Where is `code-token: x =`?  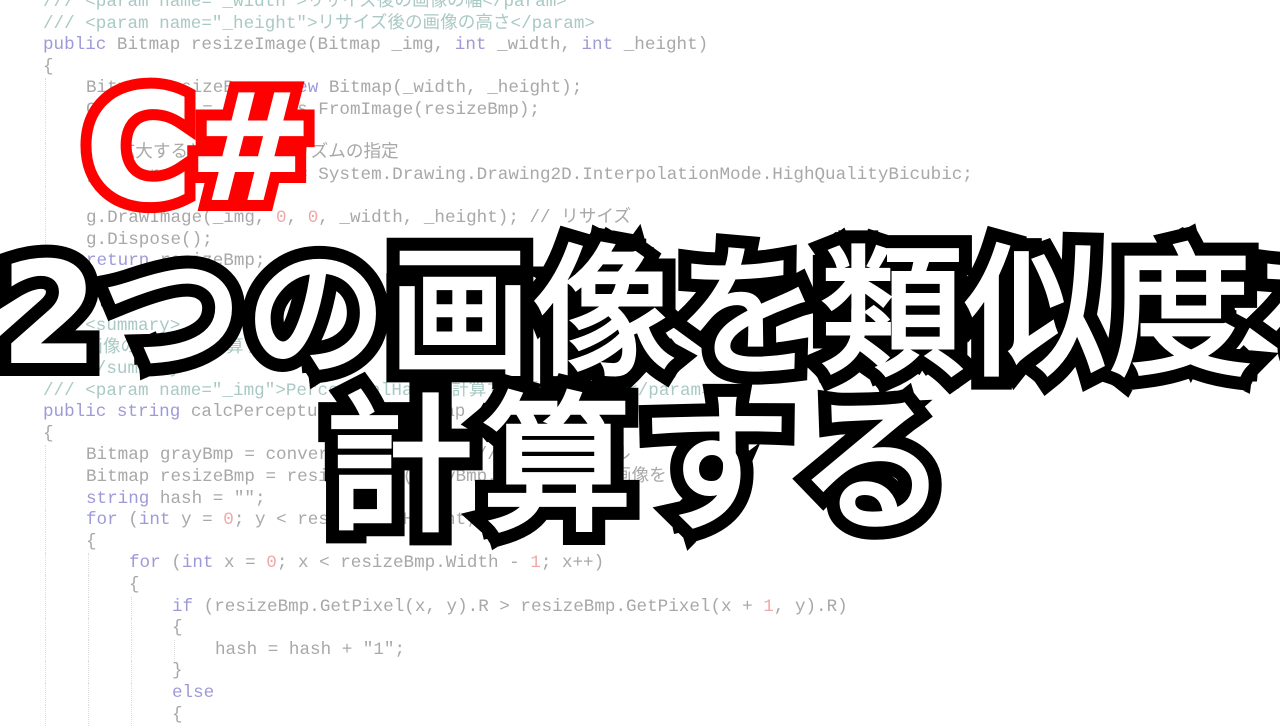 code-token: x = is located at coordinates (240, 563).